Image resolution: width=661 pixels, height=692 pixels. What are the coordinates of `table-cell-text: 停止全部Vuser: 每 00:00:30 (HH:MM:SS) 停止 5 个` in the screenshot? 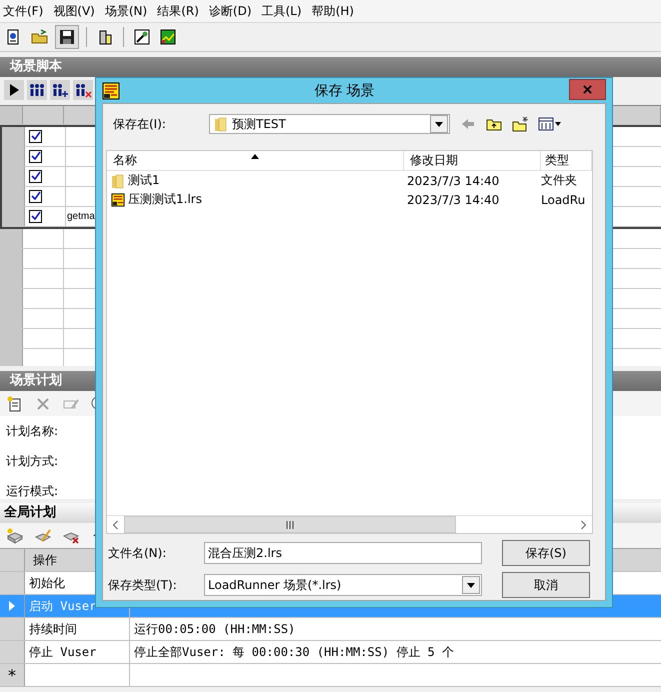 It's located at (294, 652).